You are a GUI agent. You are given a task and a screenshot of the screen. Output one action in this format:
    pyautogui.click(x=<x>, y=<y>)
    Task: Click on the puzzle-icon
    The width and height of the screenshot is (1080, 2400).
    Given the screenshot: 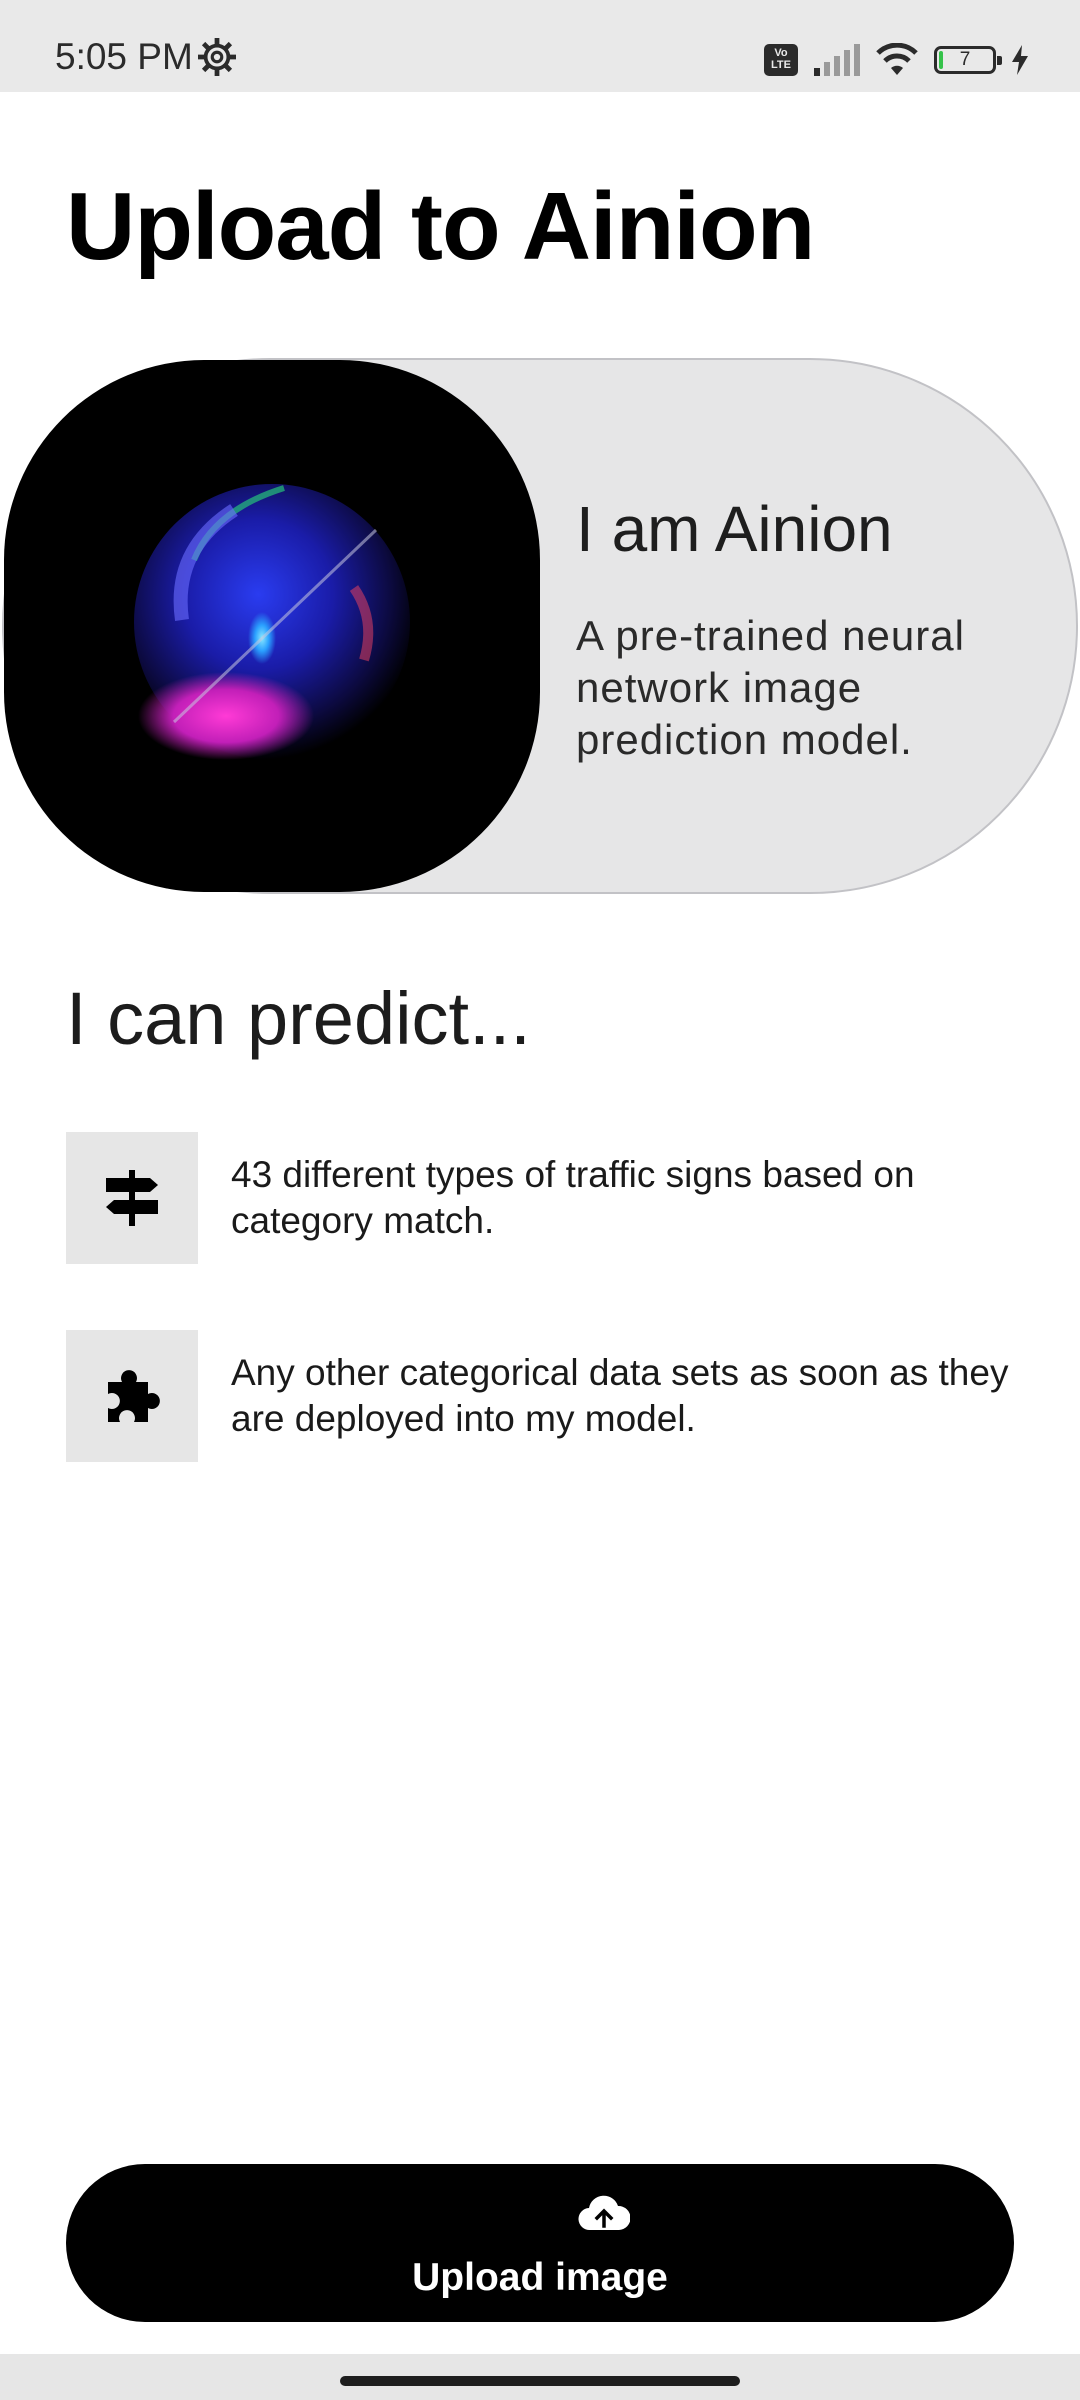 What is the action you would take?
    pyautogui.click(x=134, y=1396)
    